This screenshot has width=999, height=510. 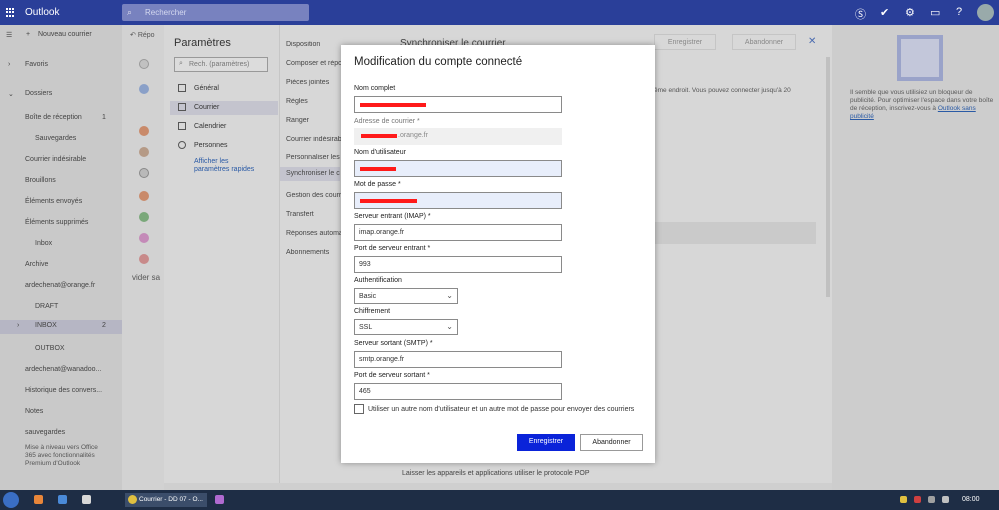 I want to click on alternate-credentials-checkbox, so click(x=359, y=409).